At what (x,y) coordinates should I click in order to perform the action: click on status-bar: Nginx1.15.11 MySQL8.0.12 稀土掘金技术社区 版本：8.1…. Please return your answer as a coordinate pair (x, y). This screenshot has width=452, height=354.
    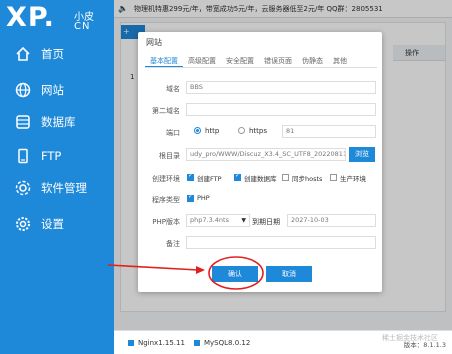
    Looking at the image, I should click on (283, 342).